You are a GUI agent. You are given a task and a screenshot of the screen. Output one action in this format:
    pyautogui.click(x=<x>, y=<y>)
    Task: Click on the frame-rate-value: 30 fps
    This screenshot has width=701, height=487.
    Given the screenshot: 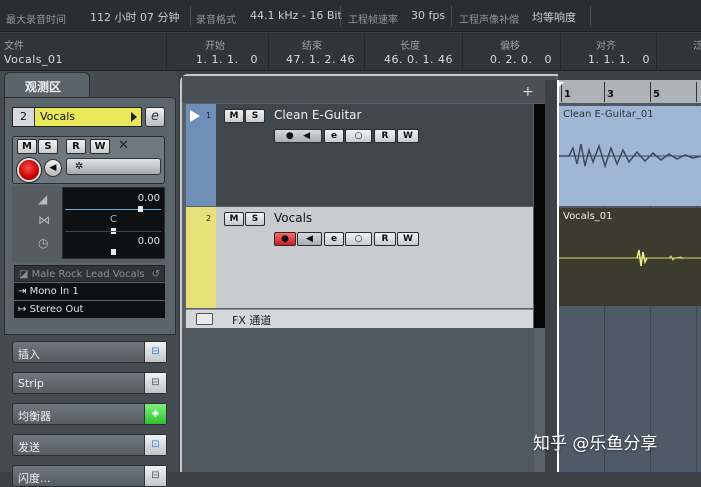 What is the action you would take?
    pyautogui.click(x=428, y=15)
    